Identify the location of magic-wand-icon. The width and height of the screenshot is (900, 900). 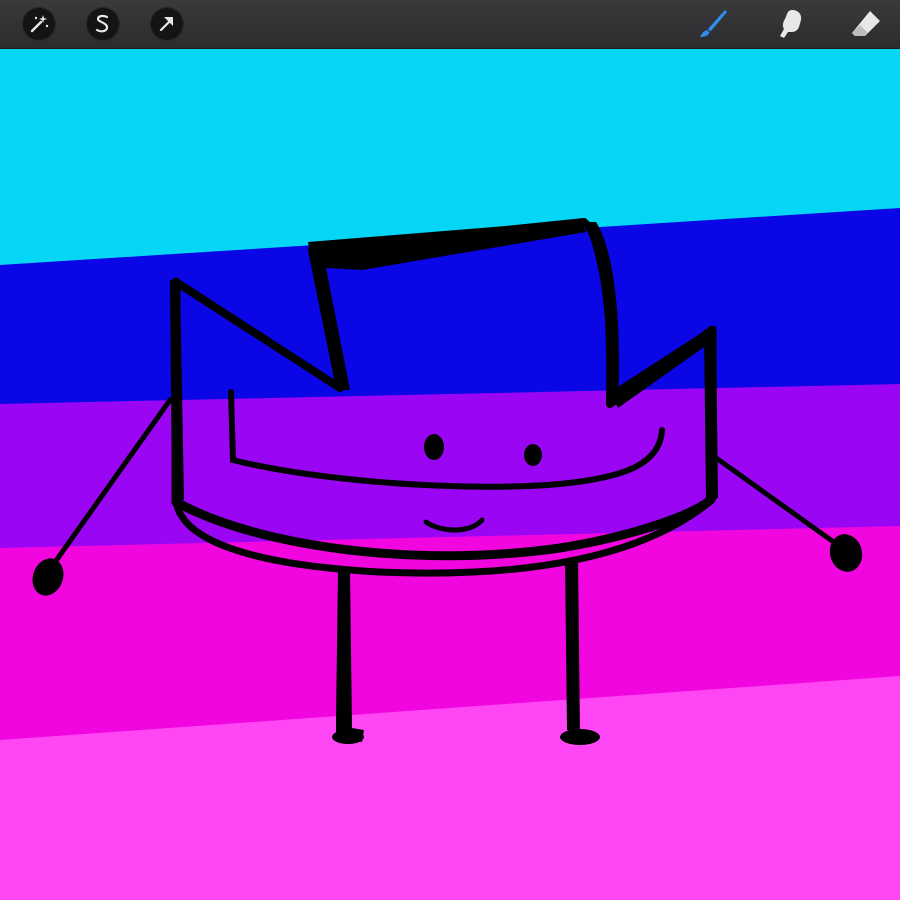
(39, 24).